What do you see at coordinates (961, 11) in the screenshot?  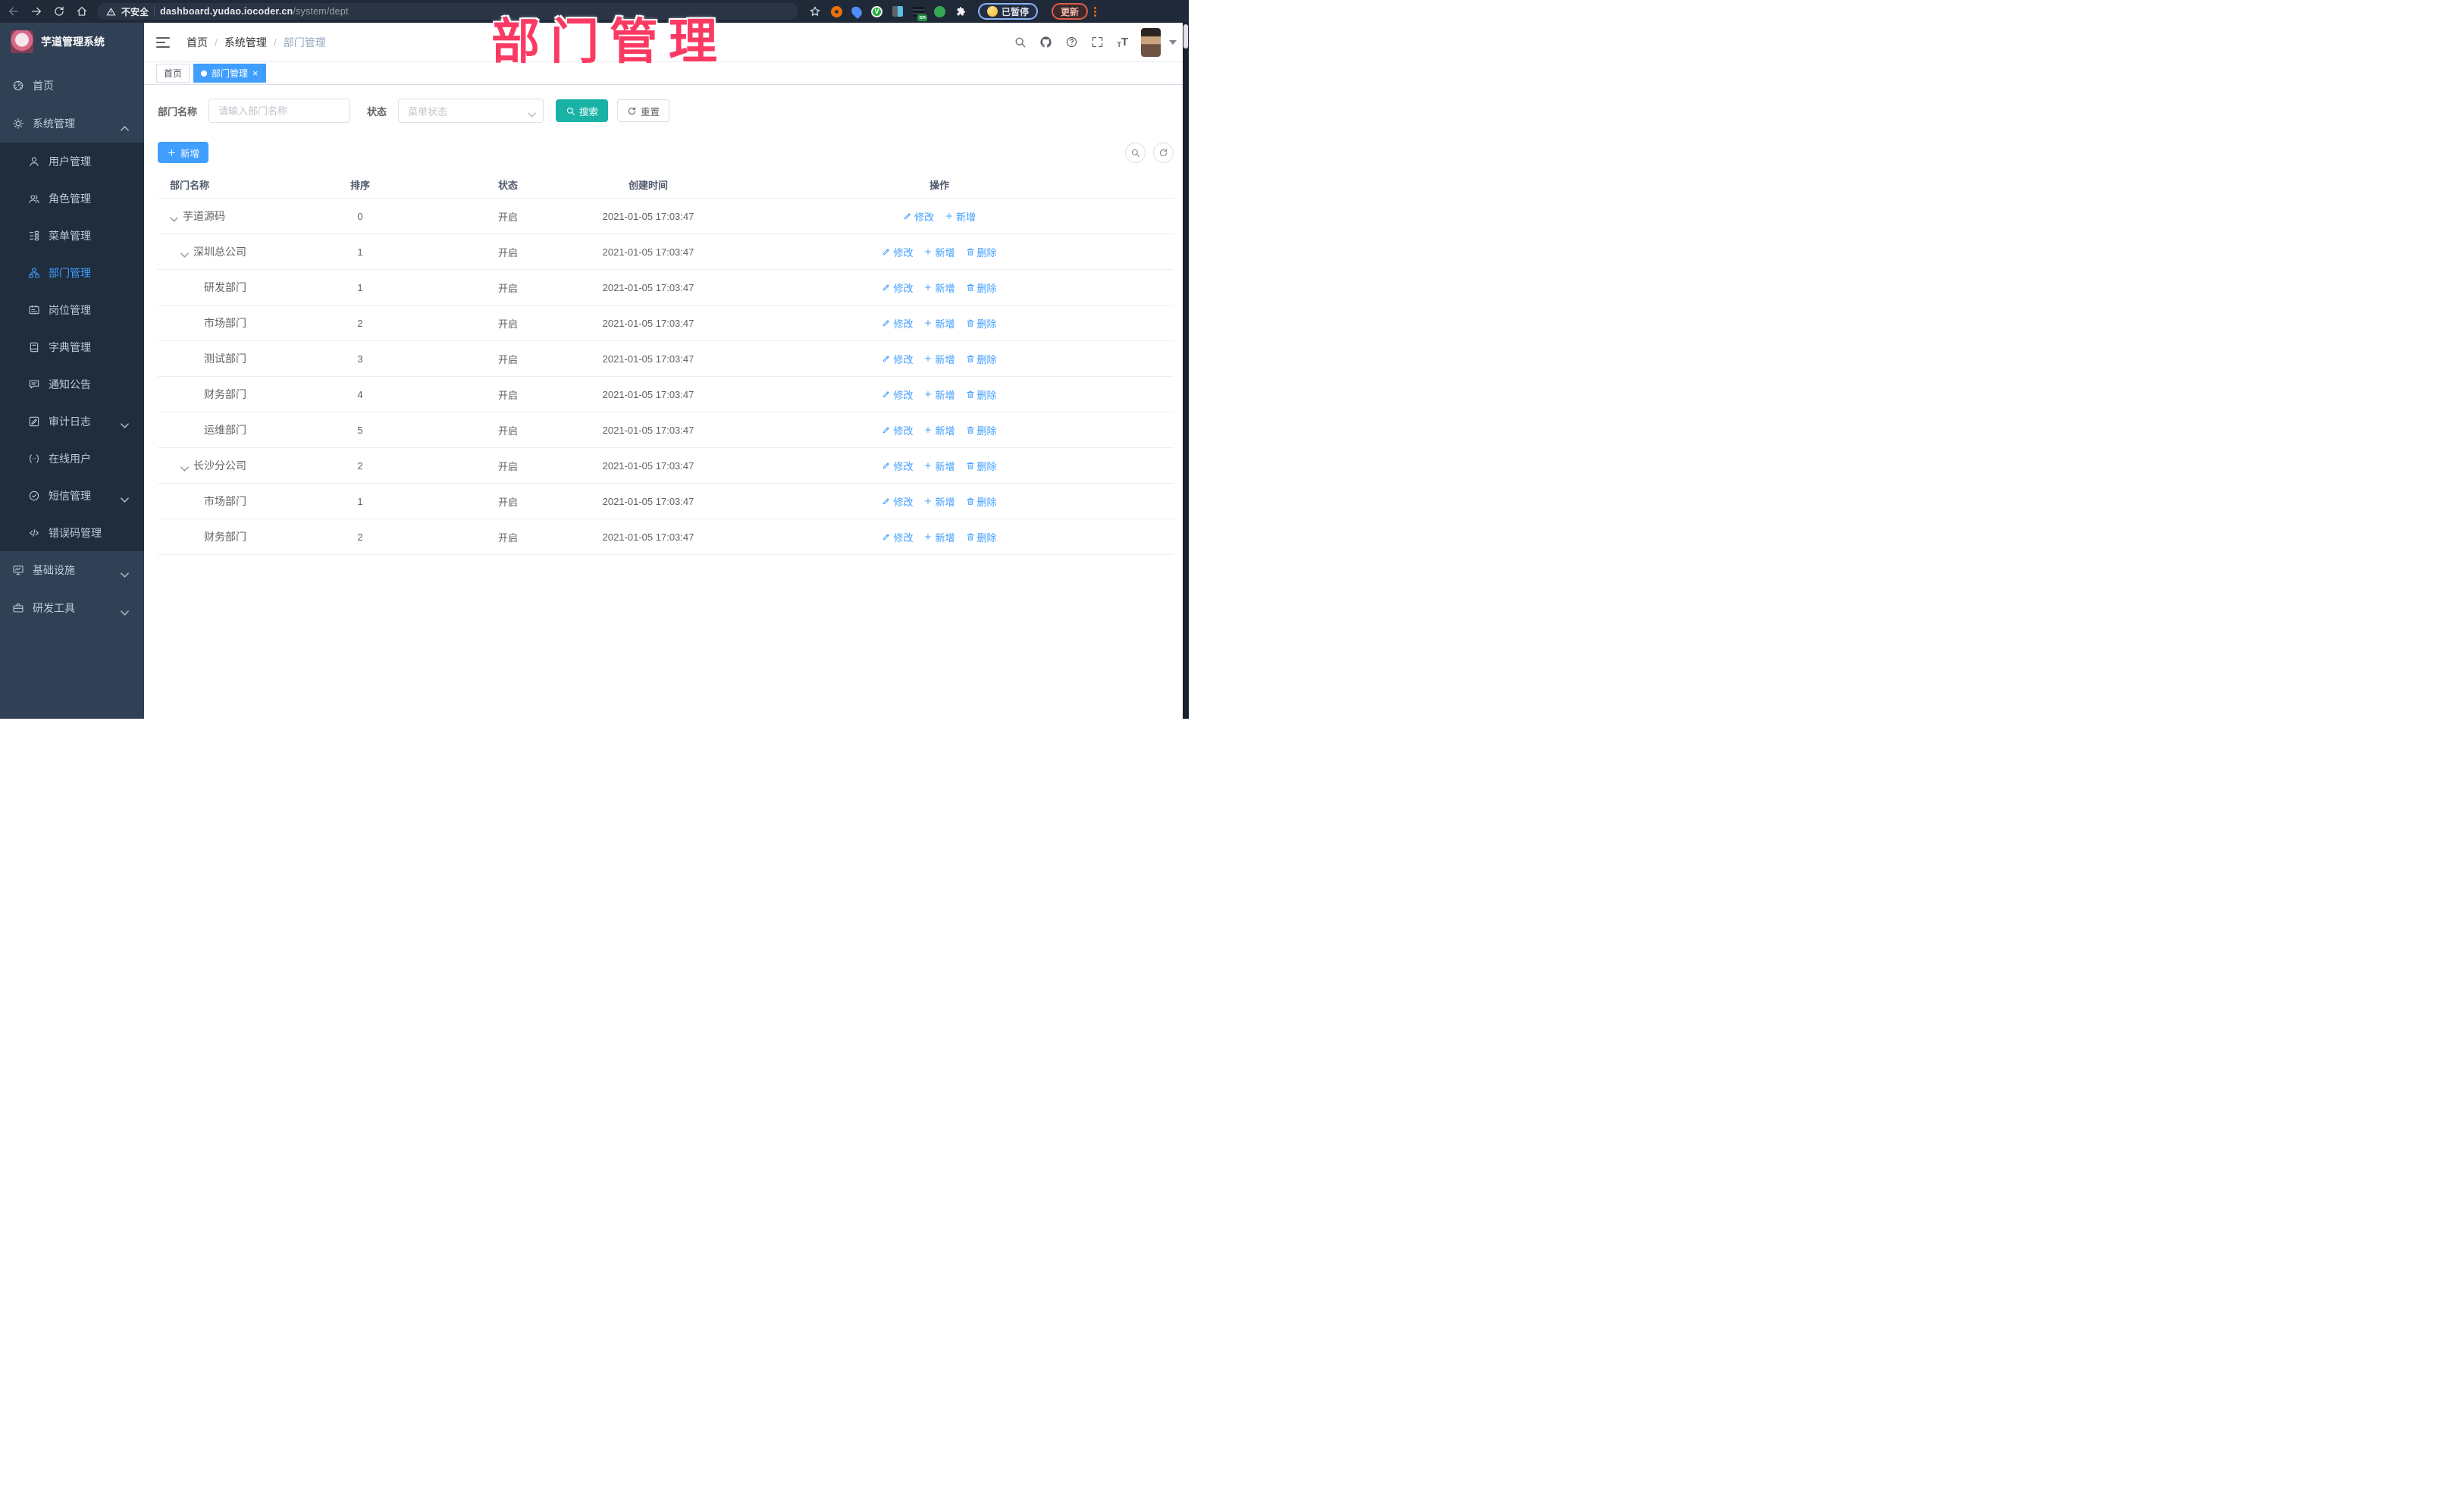 I see `extensions-puzzle-icon` at bounding box center [961, 11].